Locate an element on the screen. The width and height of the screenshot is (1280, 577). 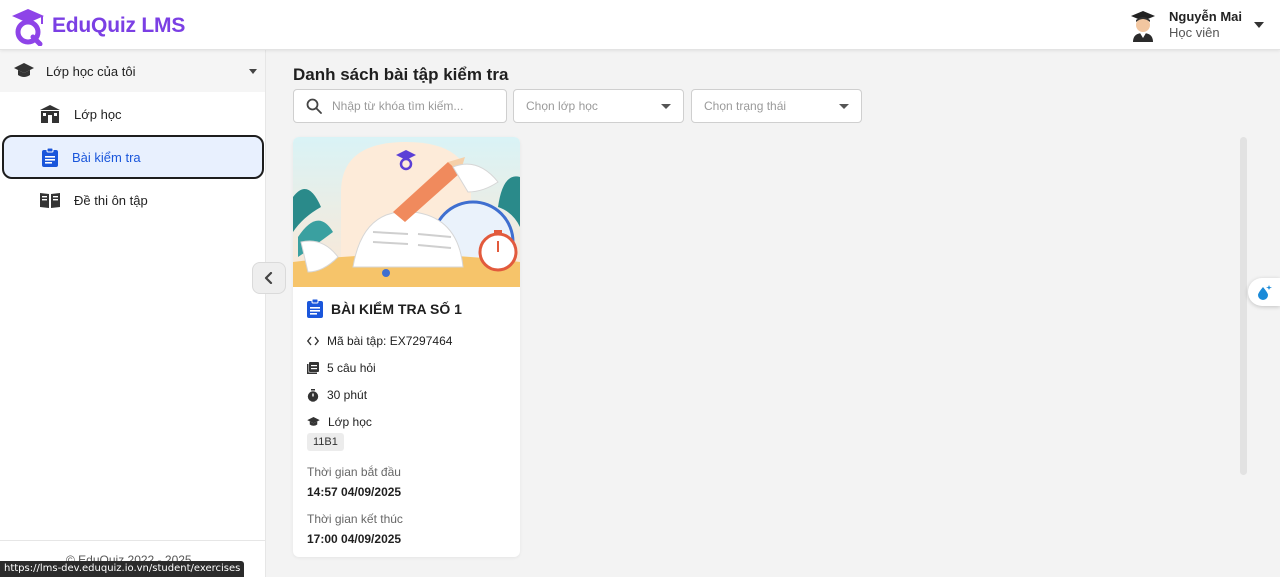
sidebar-item-label: Bài kiểm tra is located at coordinates (106, 157).